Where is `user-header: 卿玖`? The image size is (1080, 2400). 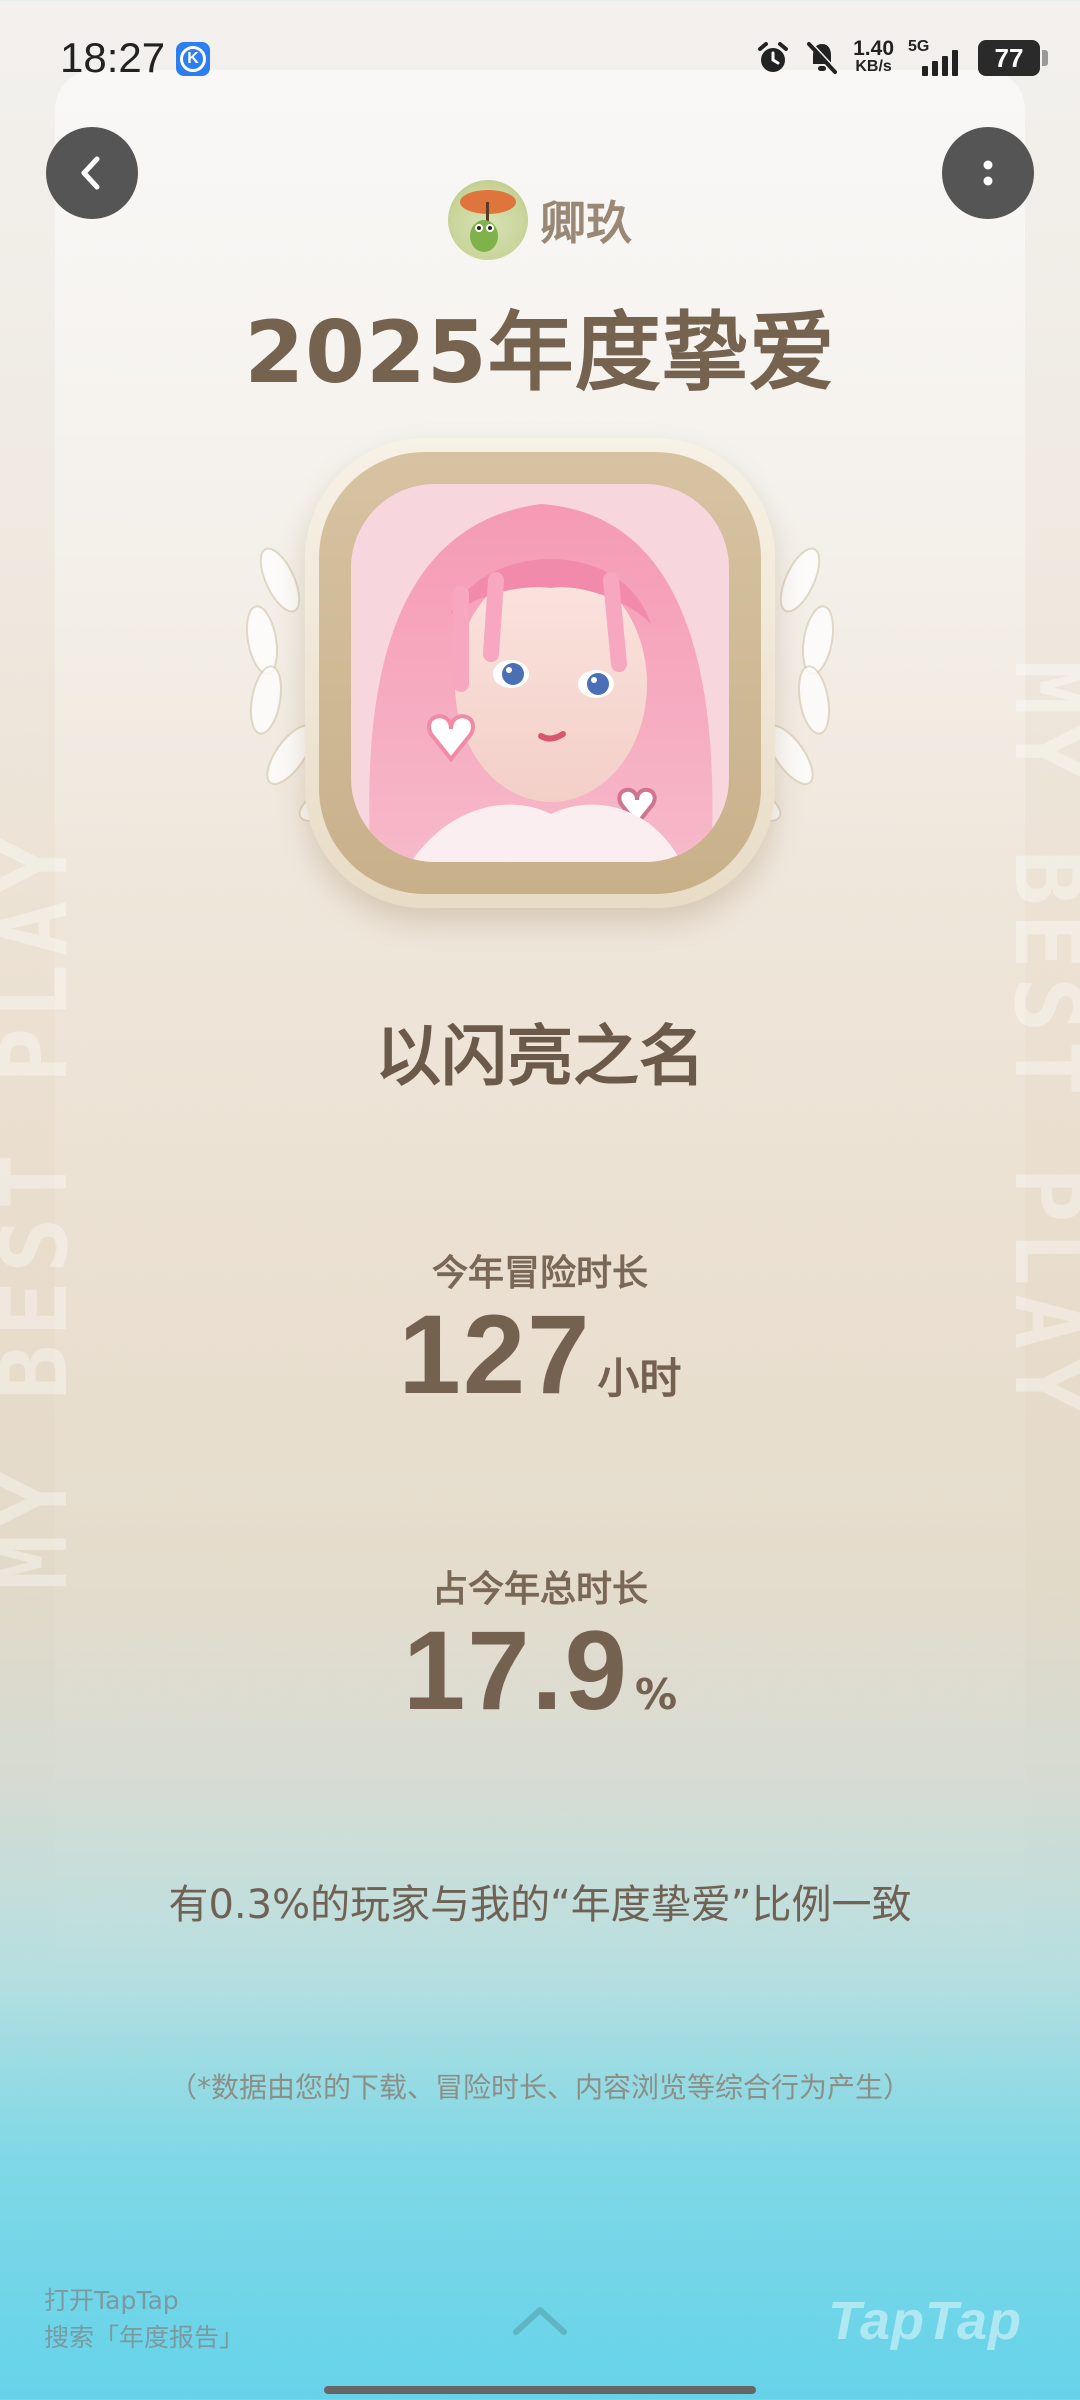 user-header: 卿玖 is located at coordinates (540, 220).